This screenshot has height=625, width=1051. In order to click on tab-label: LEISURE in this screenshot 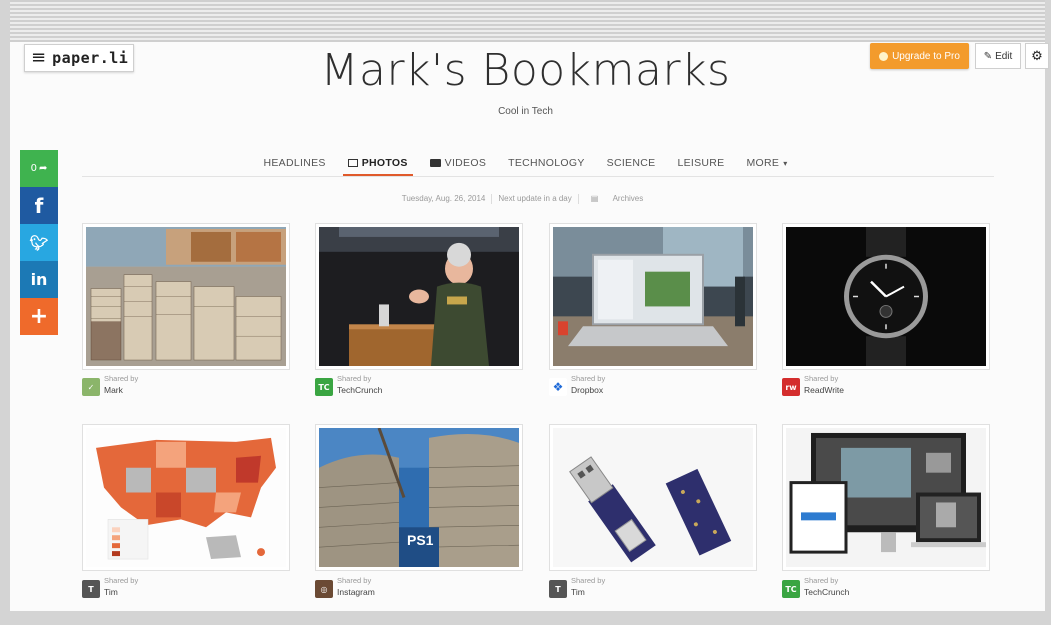, I will do `click(701, 163)`.